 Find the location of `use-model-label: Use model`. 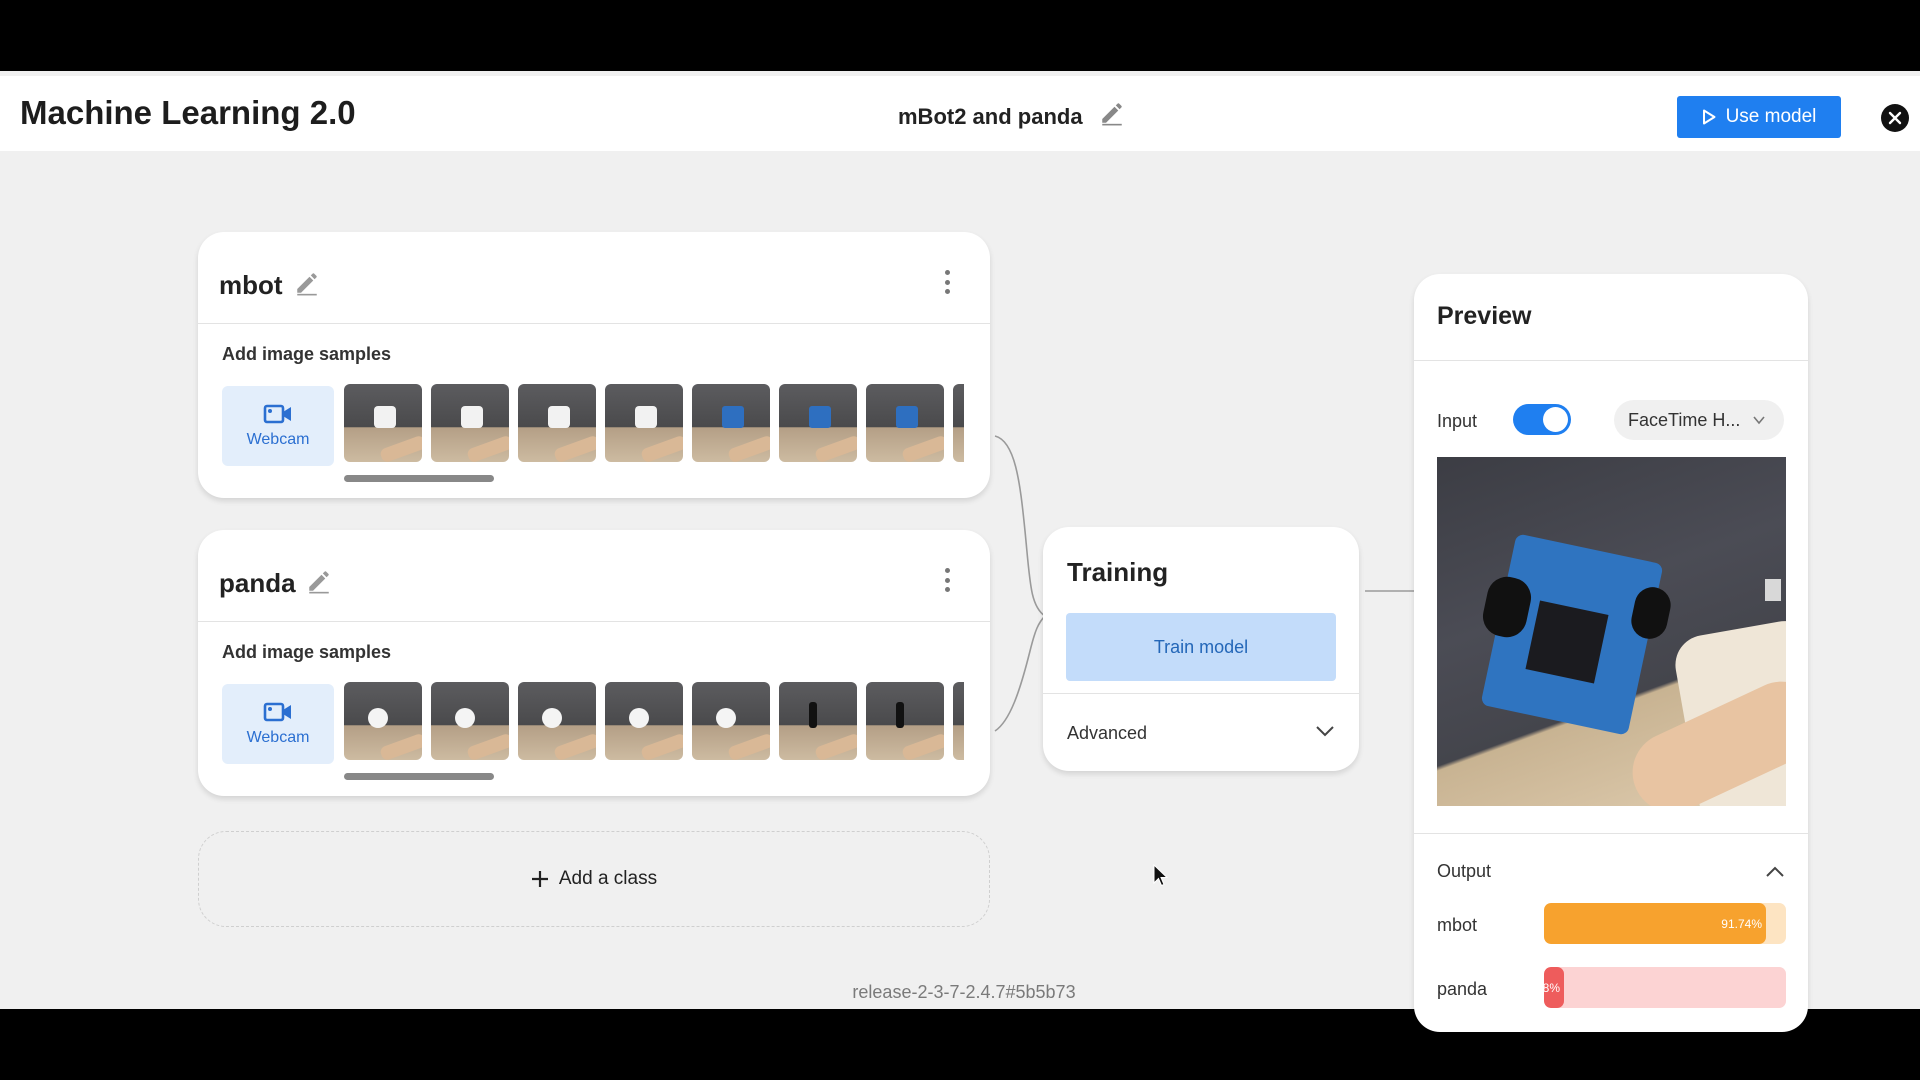

use-model-label: Use model is located at coordinates (1771, 116).